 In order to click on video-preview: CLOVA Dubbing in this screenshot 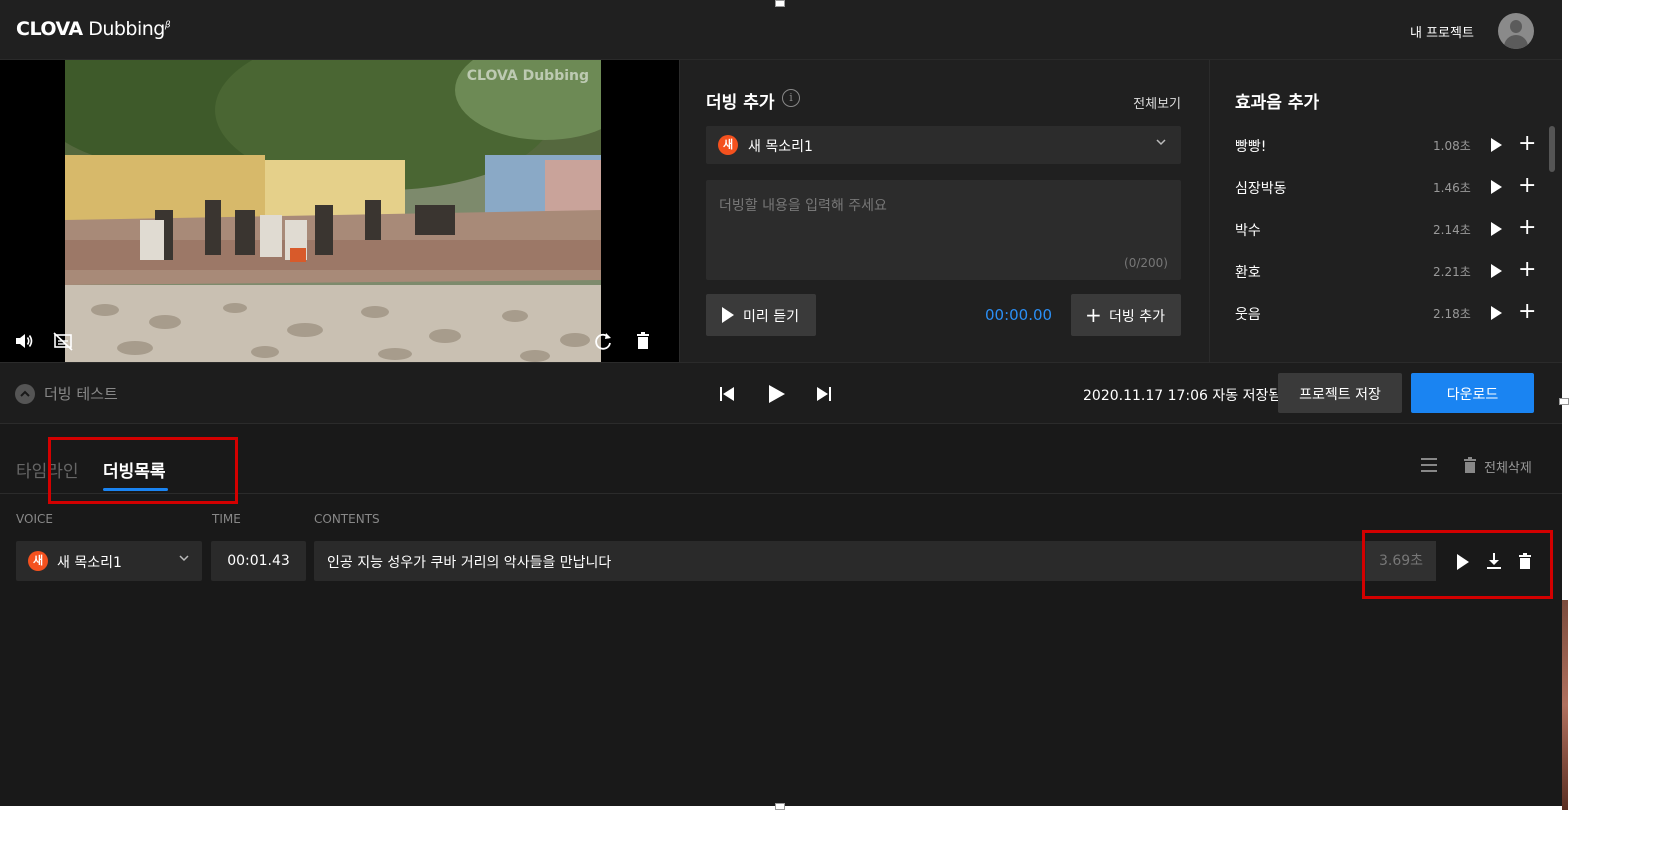, I will do `click(333, 211)`.